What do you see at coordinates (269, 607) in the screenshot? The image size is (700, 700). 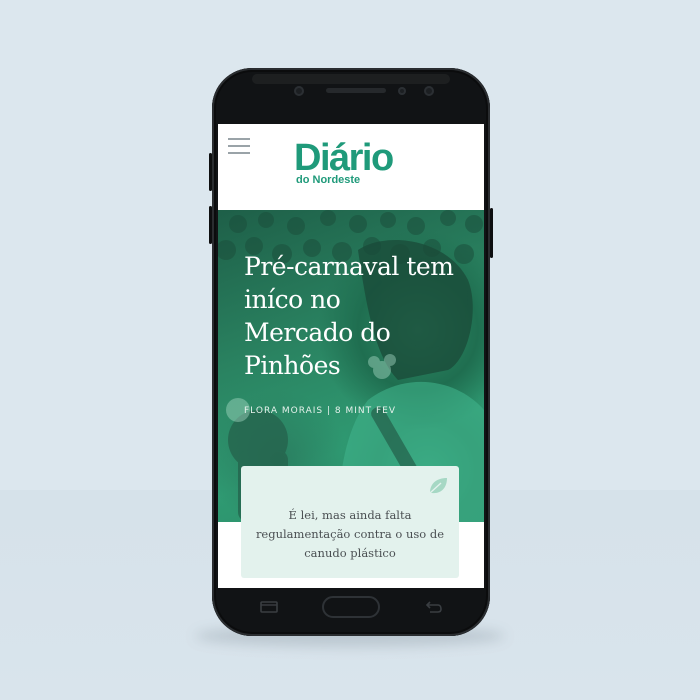 I see `recent-apps-icon` at bounding box center [269, 607].